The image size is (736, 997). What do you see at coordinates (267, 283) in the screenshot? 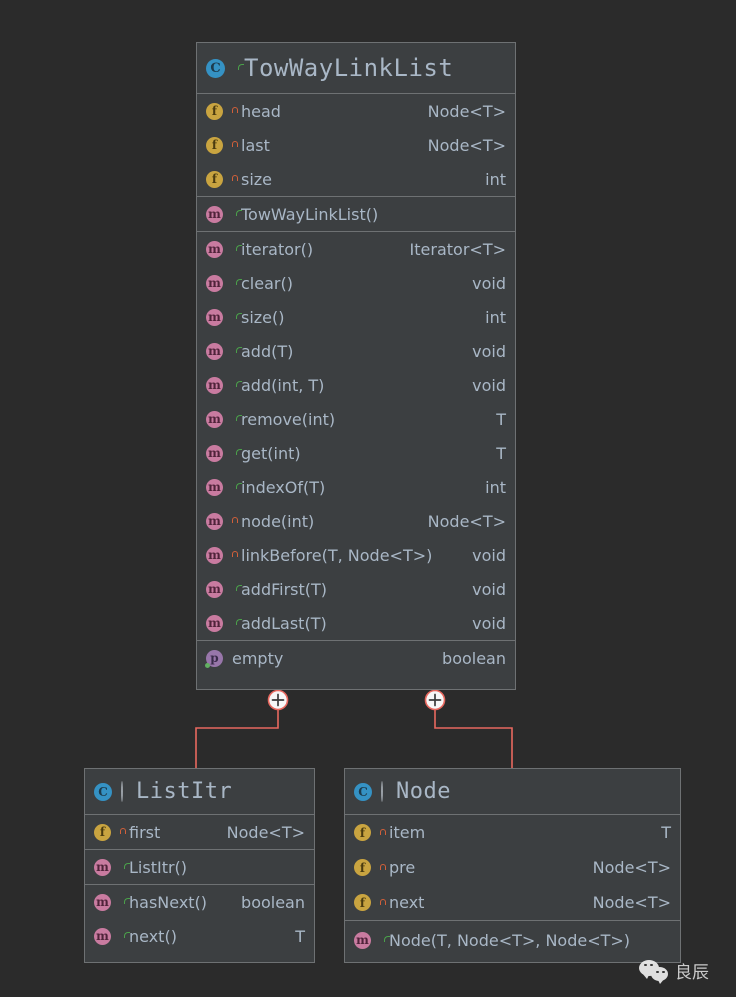
I see `member-name: clear()` at bounding box center [267, 283].